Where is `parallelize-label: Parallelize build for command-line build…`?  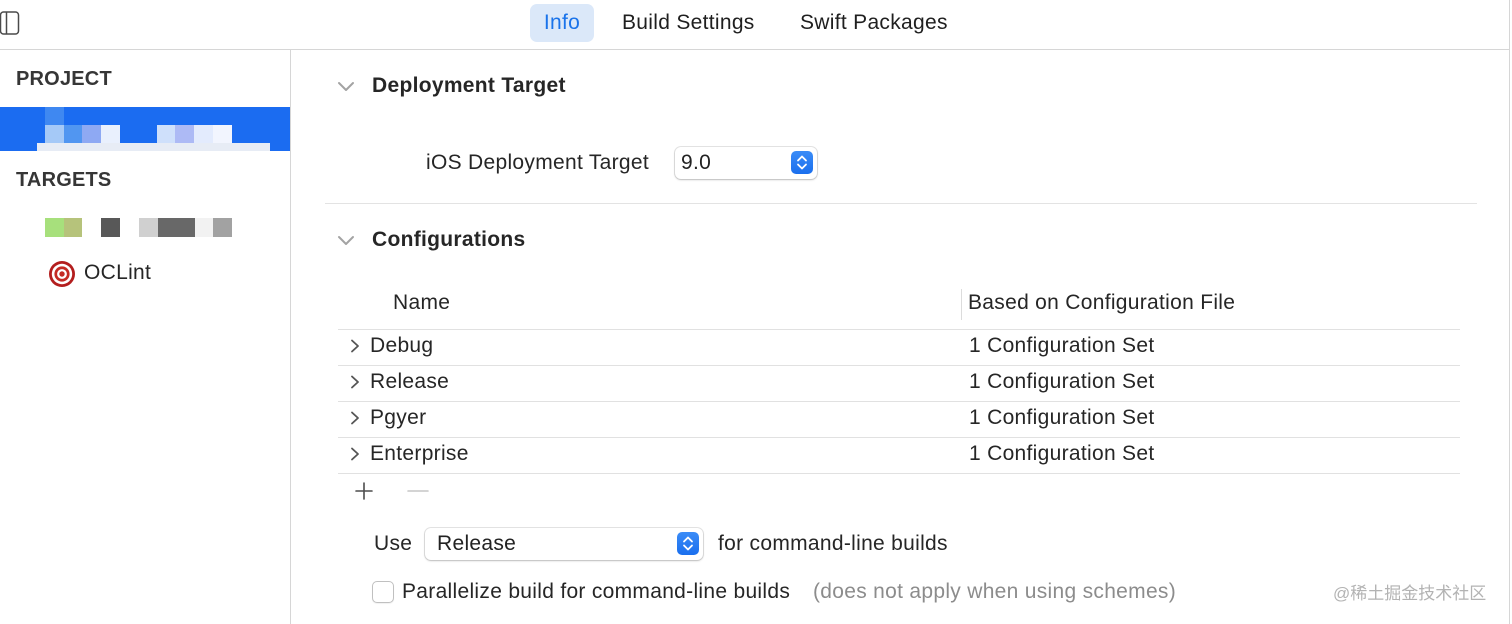 parallelize-label: Parallelize build for command-line build… is located at coordinates (596, 592).